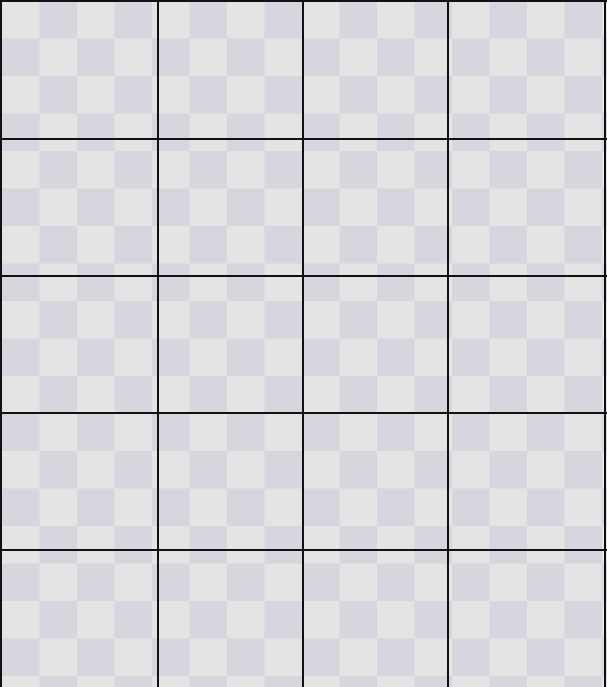 The height and width of the screenshot is (687, 607). I want to click on grid-cell-r4-c3, so click(375, 481).